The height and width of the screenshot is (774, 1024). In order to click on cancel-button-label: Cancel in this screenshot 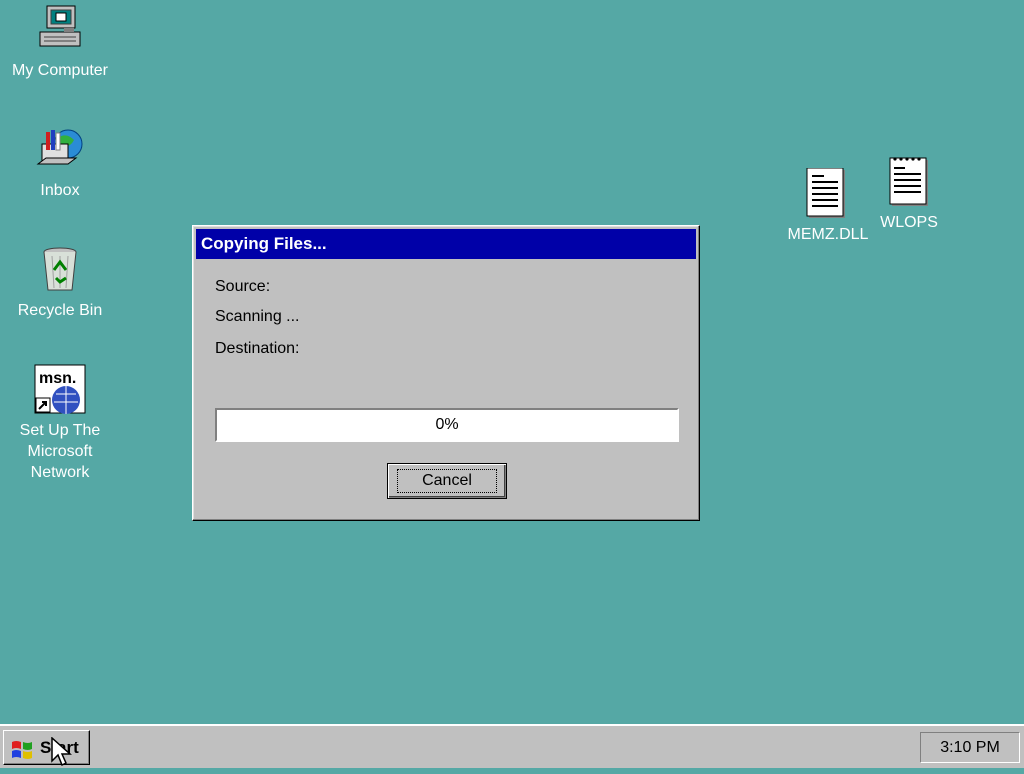, I will do `click(447, 481)`.